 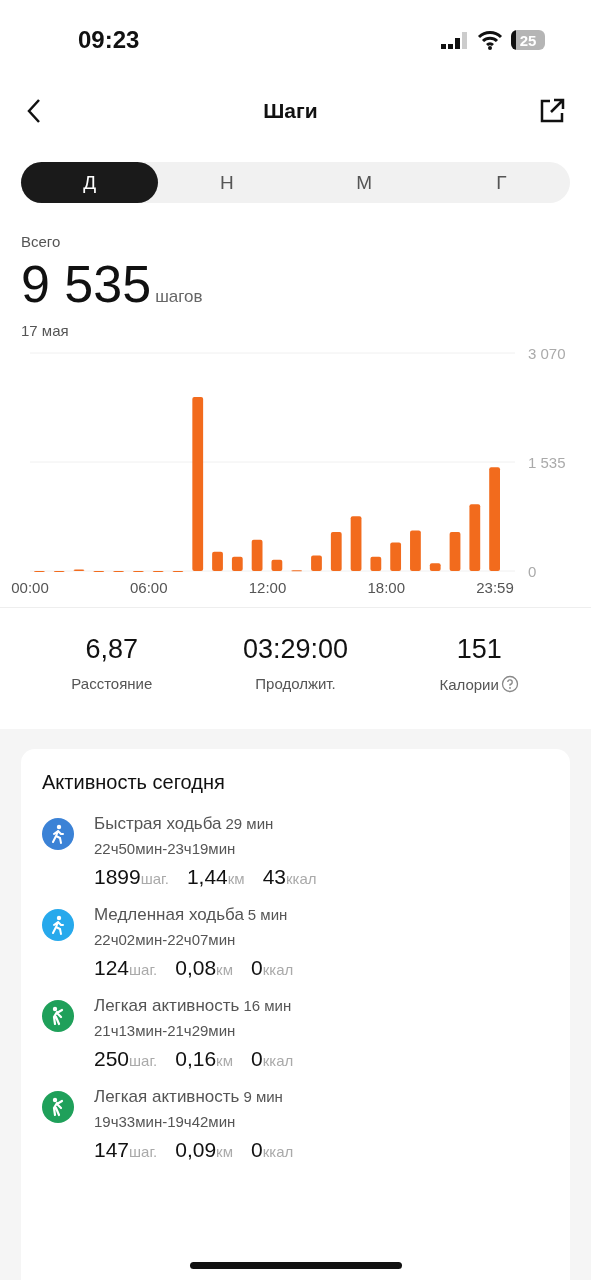 What do you see at coordinates (134, 782) in the screenshot?
I see `card-title: Активность сегодня` at bounding box center [134, 782].